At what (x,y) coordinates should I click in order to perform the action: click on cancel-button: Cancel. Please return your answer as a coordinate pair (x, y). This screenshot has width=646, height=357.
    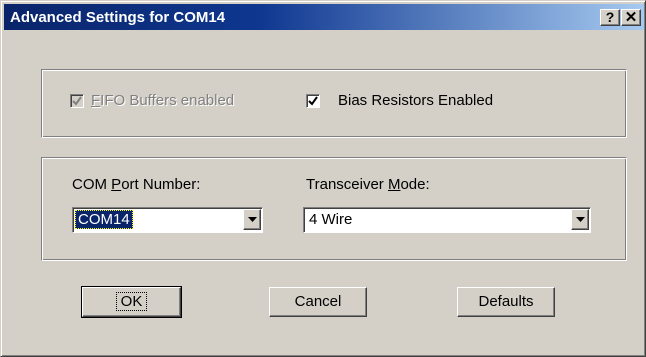
    Looking at the image, I should click on (318, 302).